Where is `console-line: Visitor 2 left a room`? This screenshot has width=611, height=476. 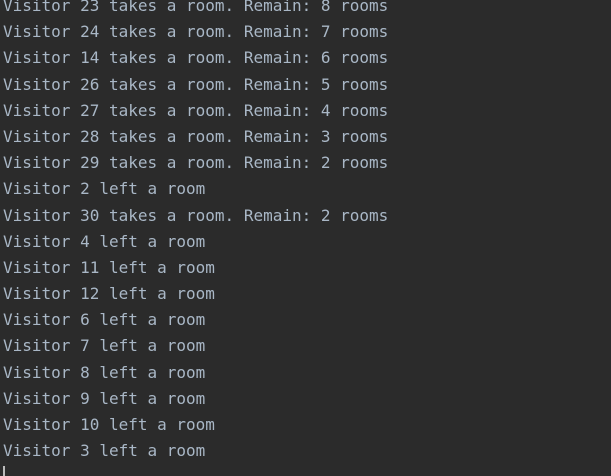 console-line: Visitor 2 left a room is located at coordinates (104, 189).